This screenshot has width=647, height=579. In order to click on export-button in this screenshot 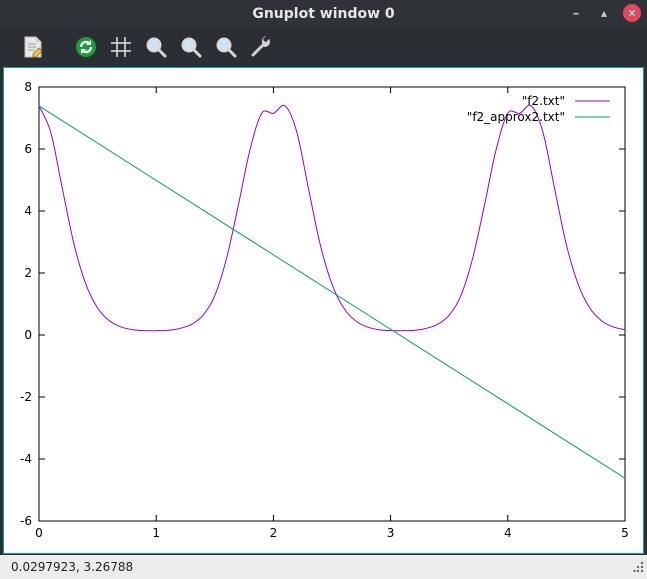, I will do `click(33, 47)`.